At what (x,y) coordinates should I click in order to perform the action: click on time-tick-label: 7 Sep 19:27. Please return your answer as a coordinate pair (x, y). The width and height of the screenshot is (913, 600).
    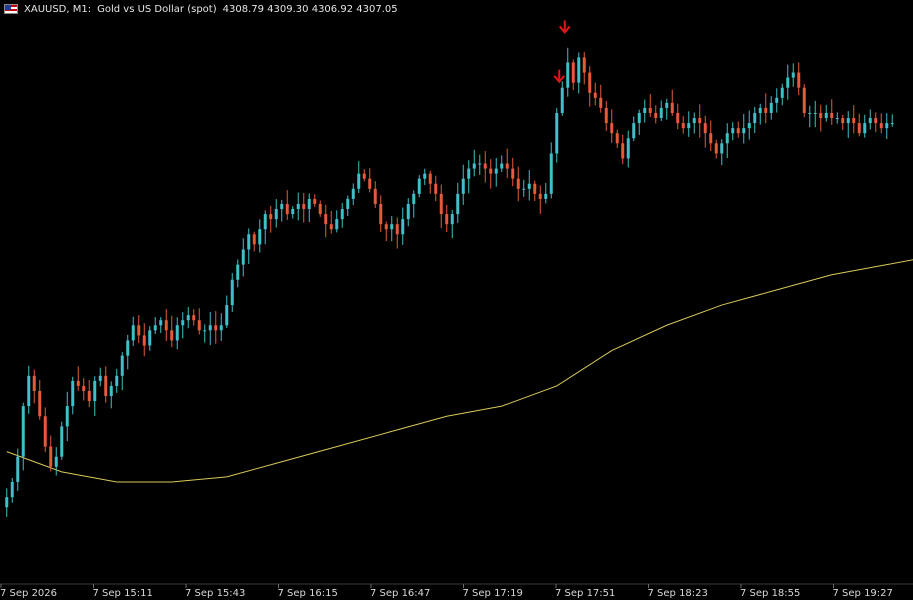
    Looking at the image, I should click on (863, 593).